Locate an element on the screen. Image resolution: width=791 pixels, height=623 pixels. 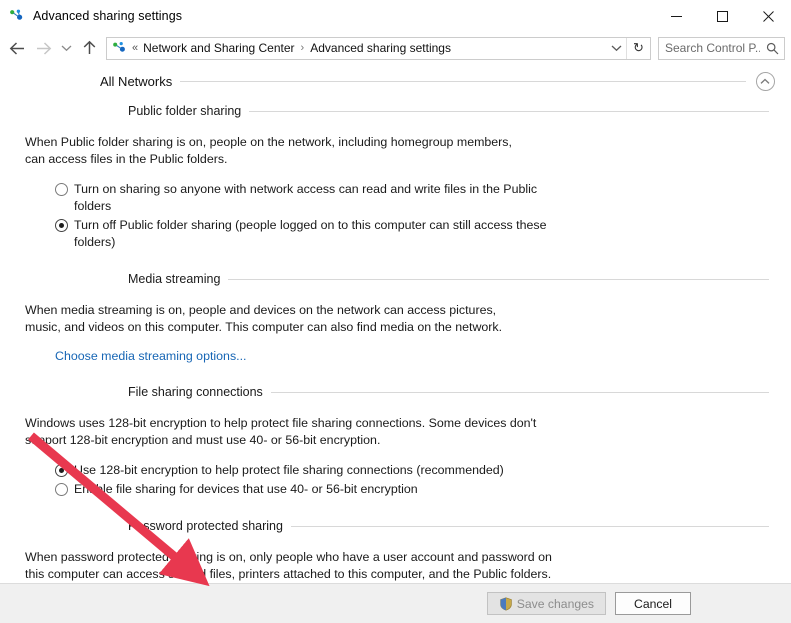
breadcrumb-network-icon is located at coordinates (120, 48).